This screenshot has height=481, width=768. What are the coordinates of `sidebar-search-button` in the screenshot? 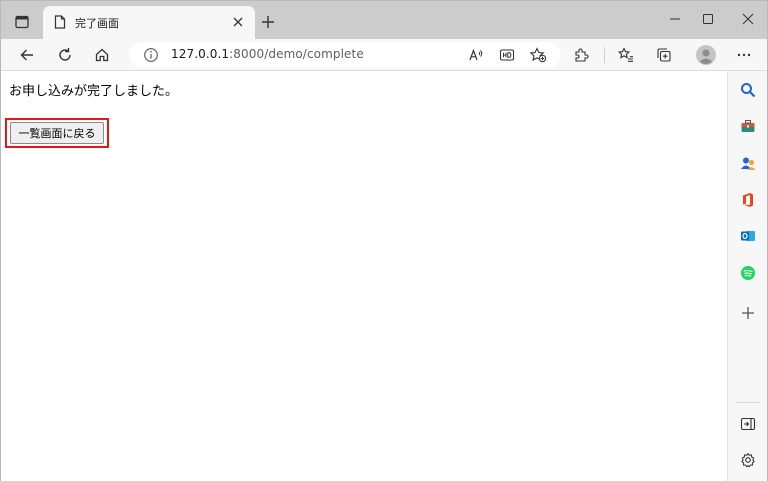 It's located at (748, 90).